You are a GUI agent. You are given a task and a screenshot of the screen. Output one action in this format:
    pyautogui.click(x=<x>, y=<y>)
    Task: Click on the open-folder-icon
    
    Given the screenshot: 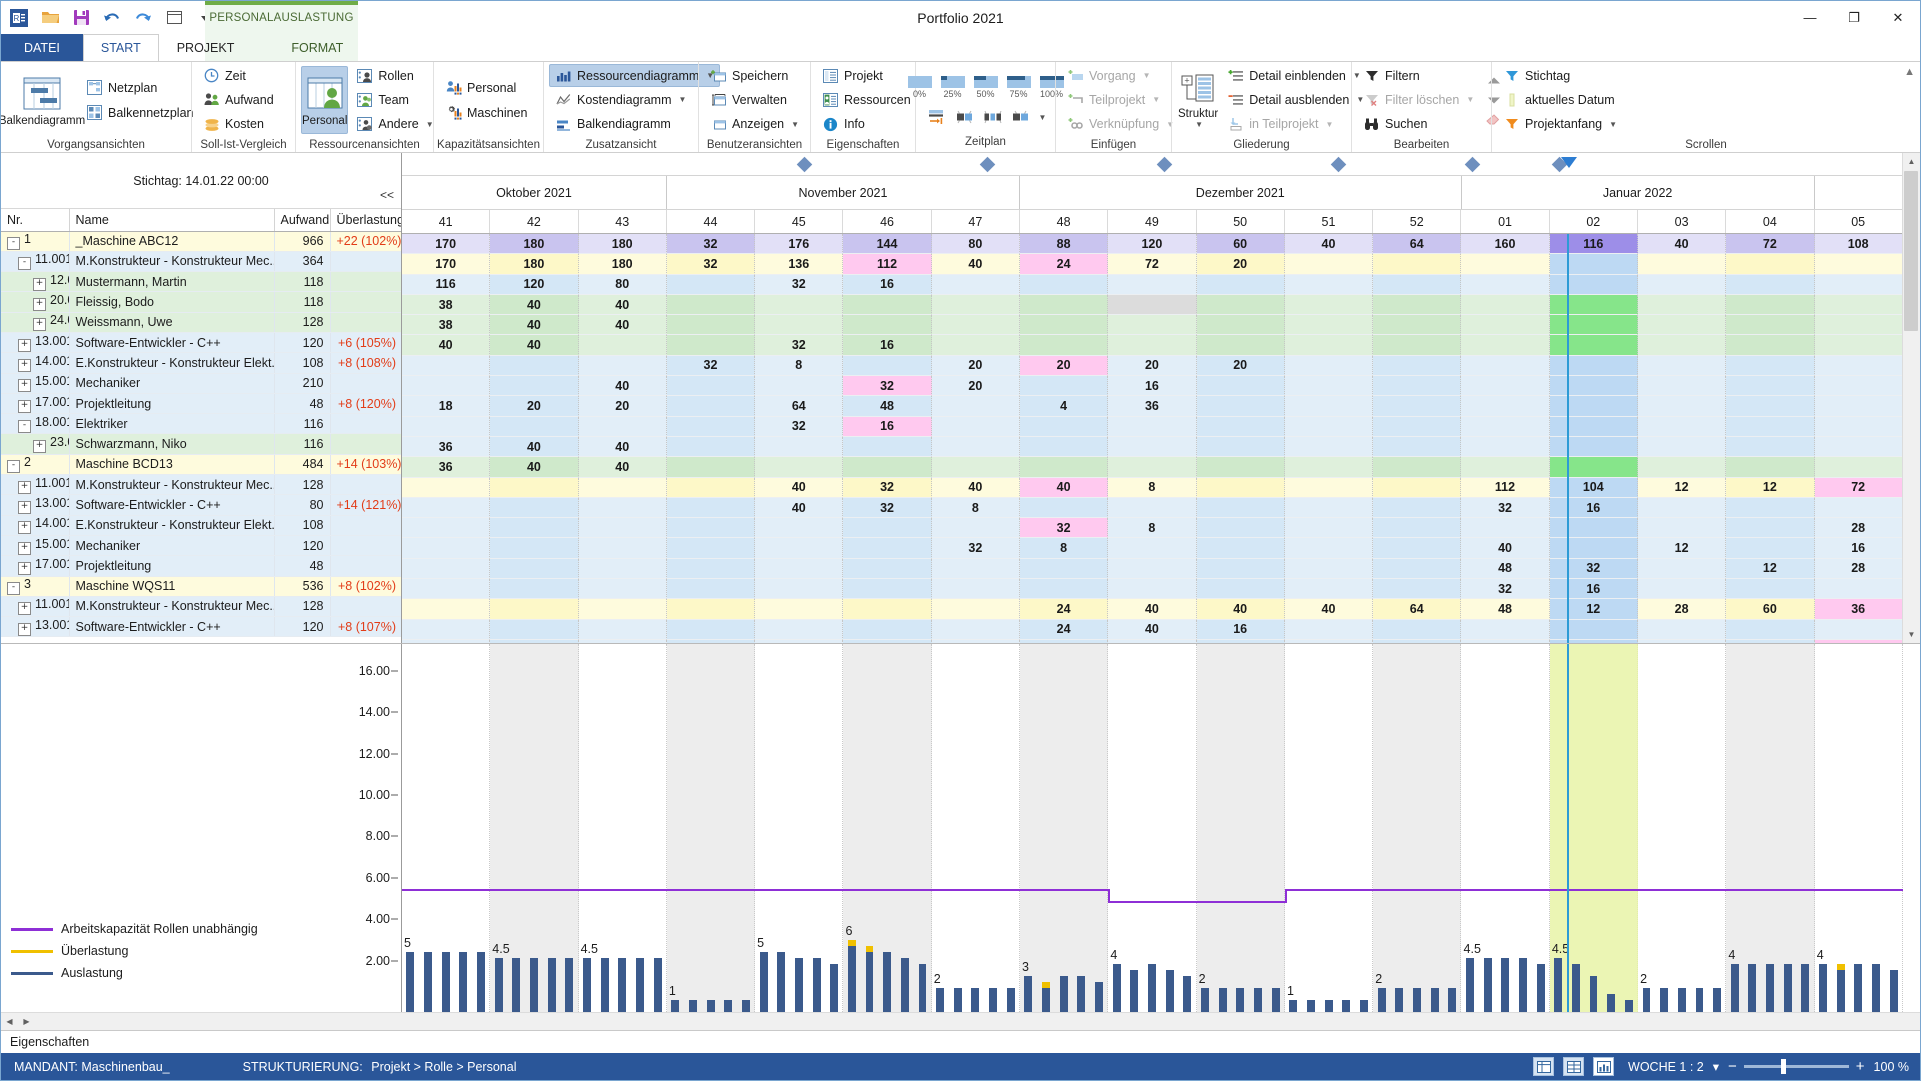 What is the action you would take?
    pyautogui.click(x=50, y=18)
    